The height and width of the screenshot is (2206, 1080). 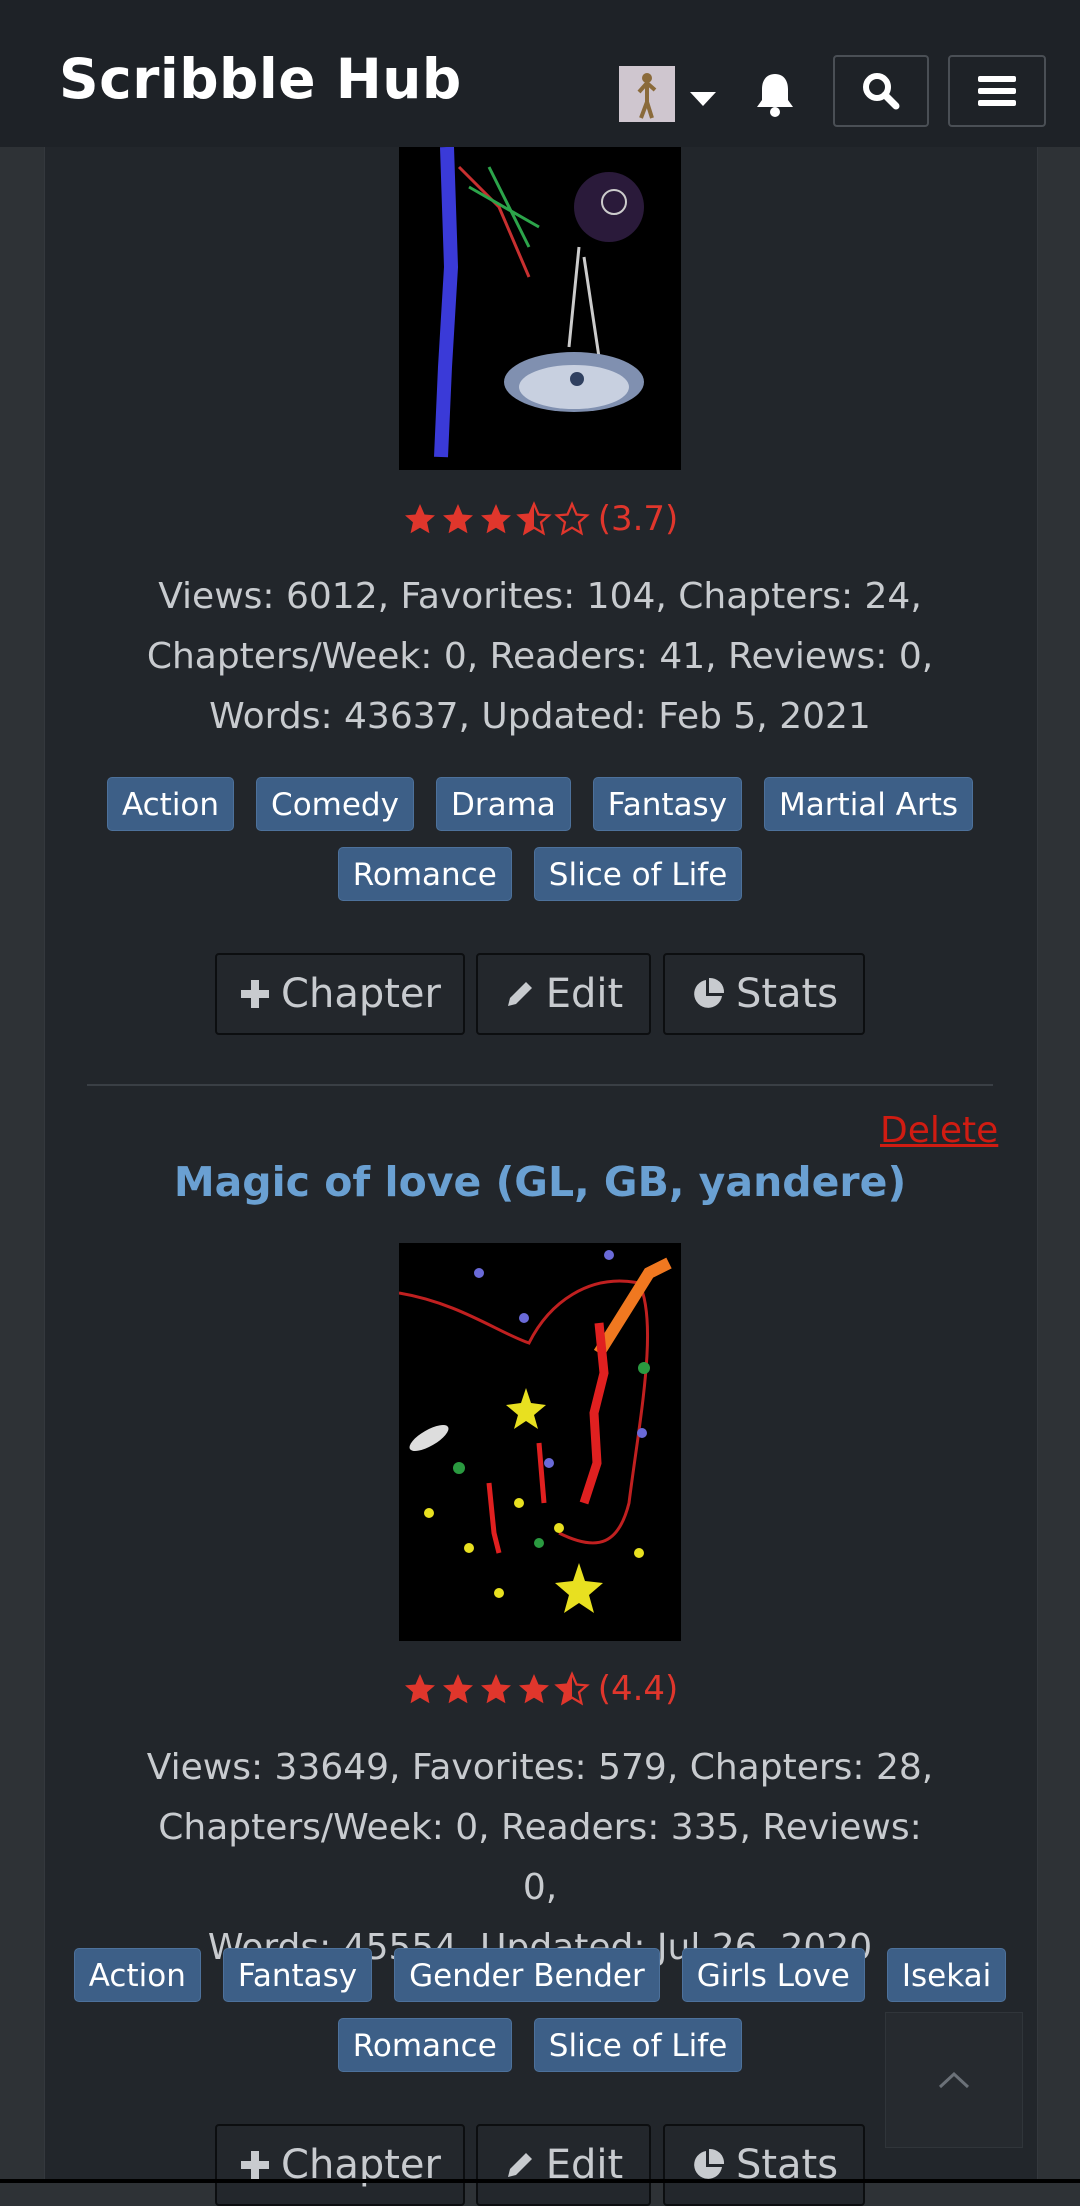 What do you see at coordinates (638, 518) in the screenshot?
I see `rating-value: (3.7)` at bounding box center [638, 518].